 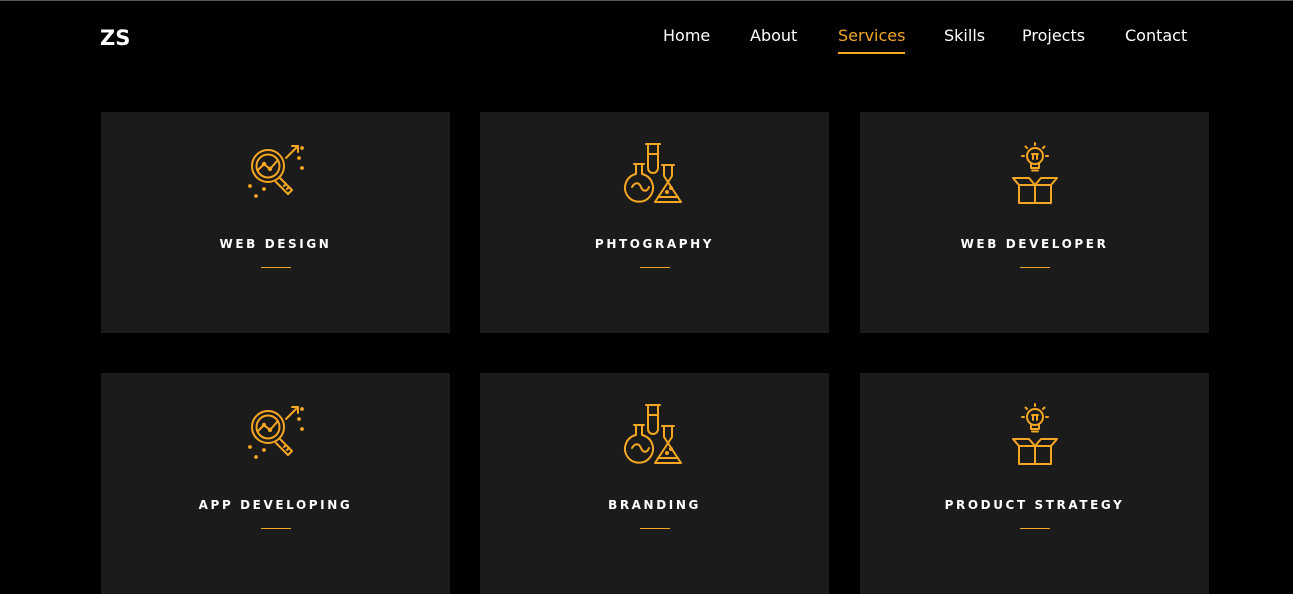 What do you see at coordinates (1034, 483) in the screenshot?
I see `service-card-product-strategy: PRODUCT STRATEGY` at bounding box center [1034, 483].